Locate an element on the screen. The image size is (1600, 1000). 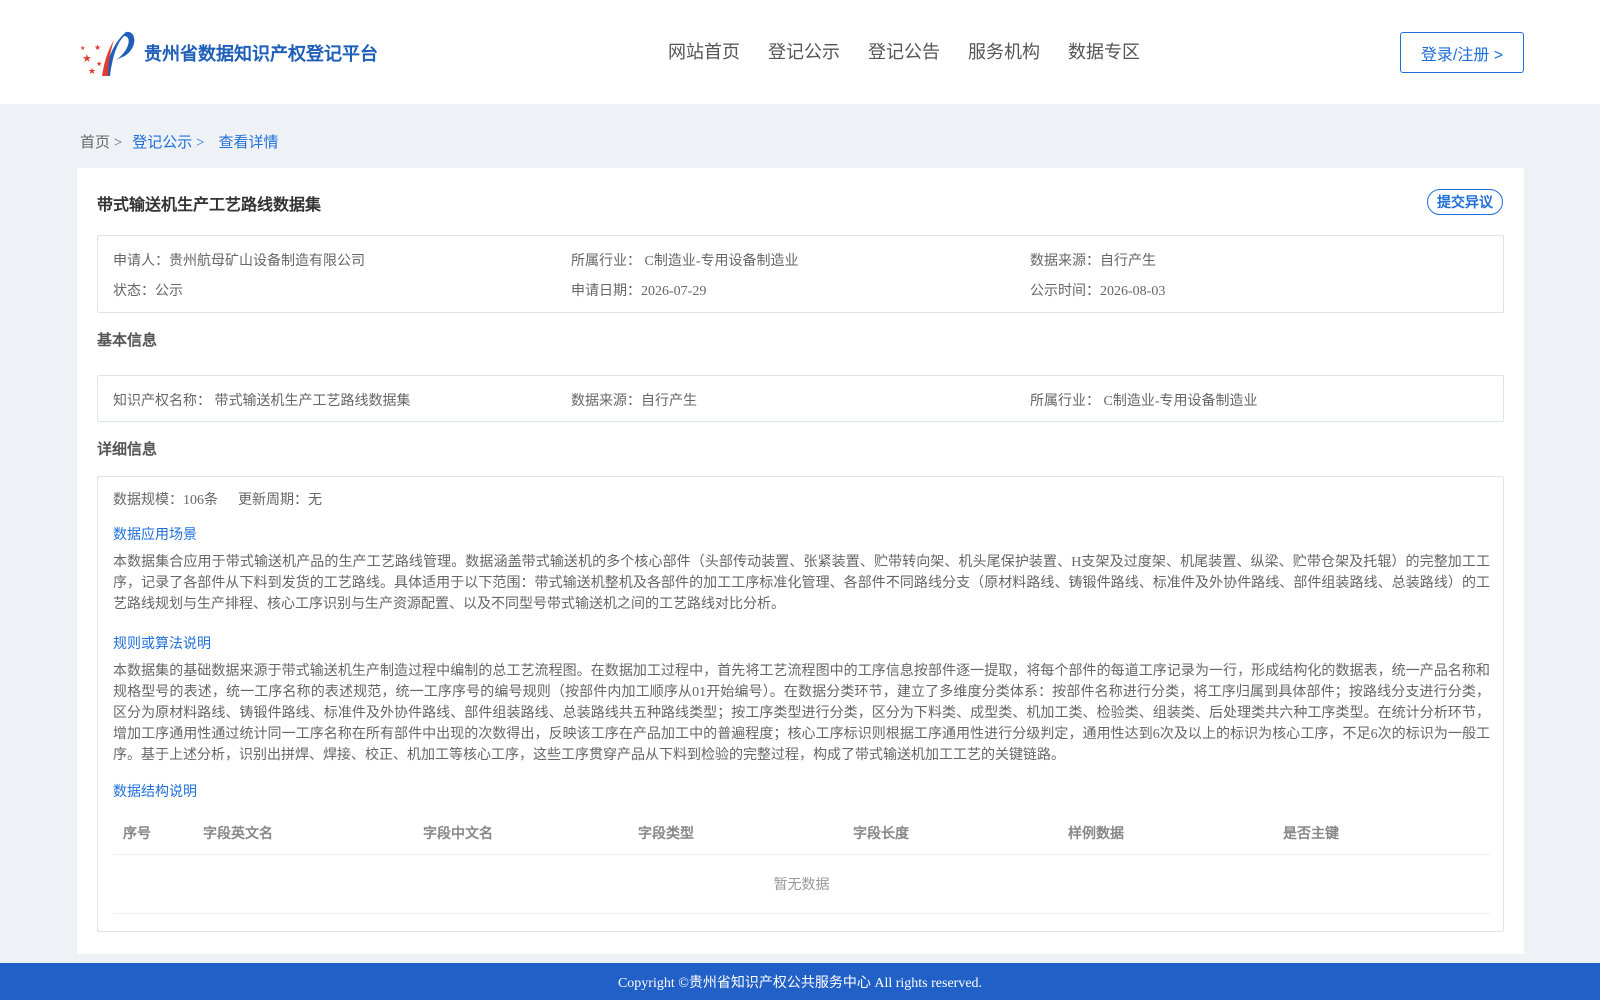
industry-text: 所属行业： C制造业-专用设备制造业 is located at coordinates (685, 261).